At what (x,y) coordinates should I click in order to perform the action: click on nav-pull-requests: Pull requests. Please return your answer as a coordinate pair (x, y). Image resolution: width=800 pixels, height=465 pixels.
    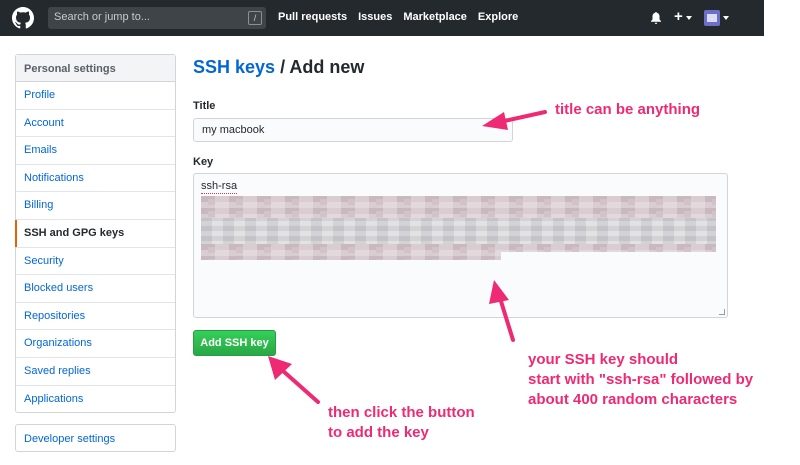
    Looking at the image, I should click on (312, 17).